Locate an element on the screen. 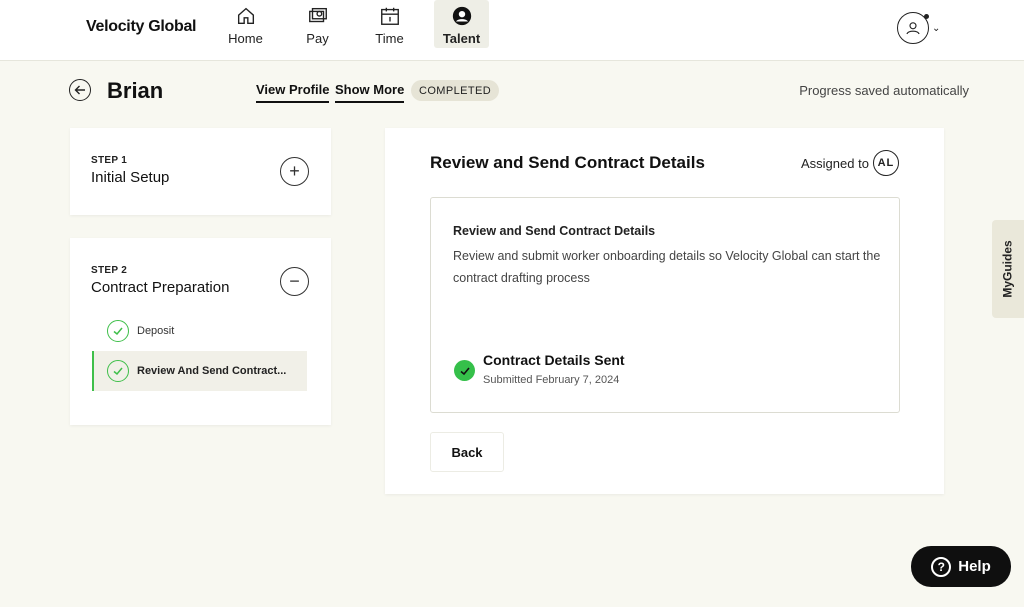  expand-step-button: + is located at coordinates (294, 171).